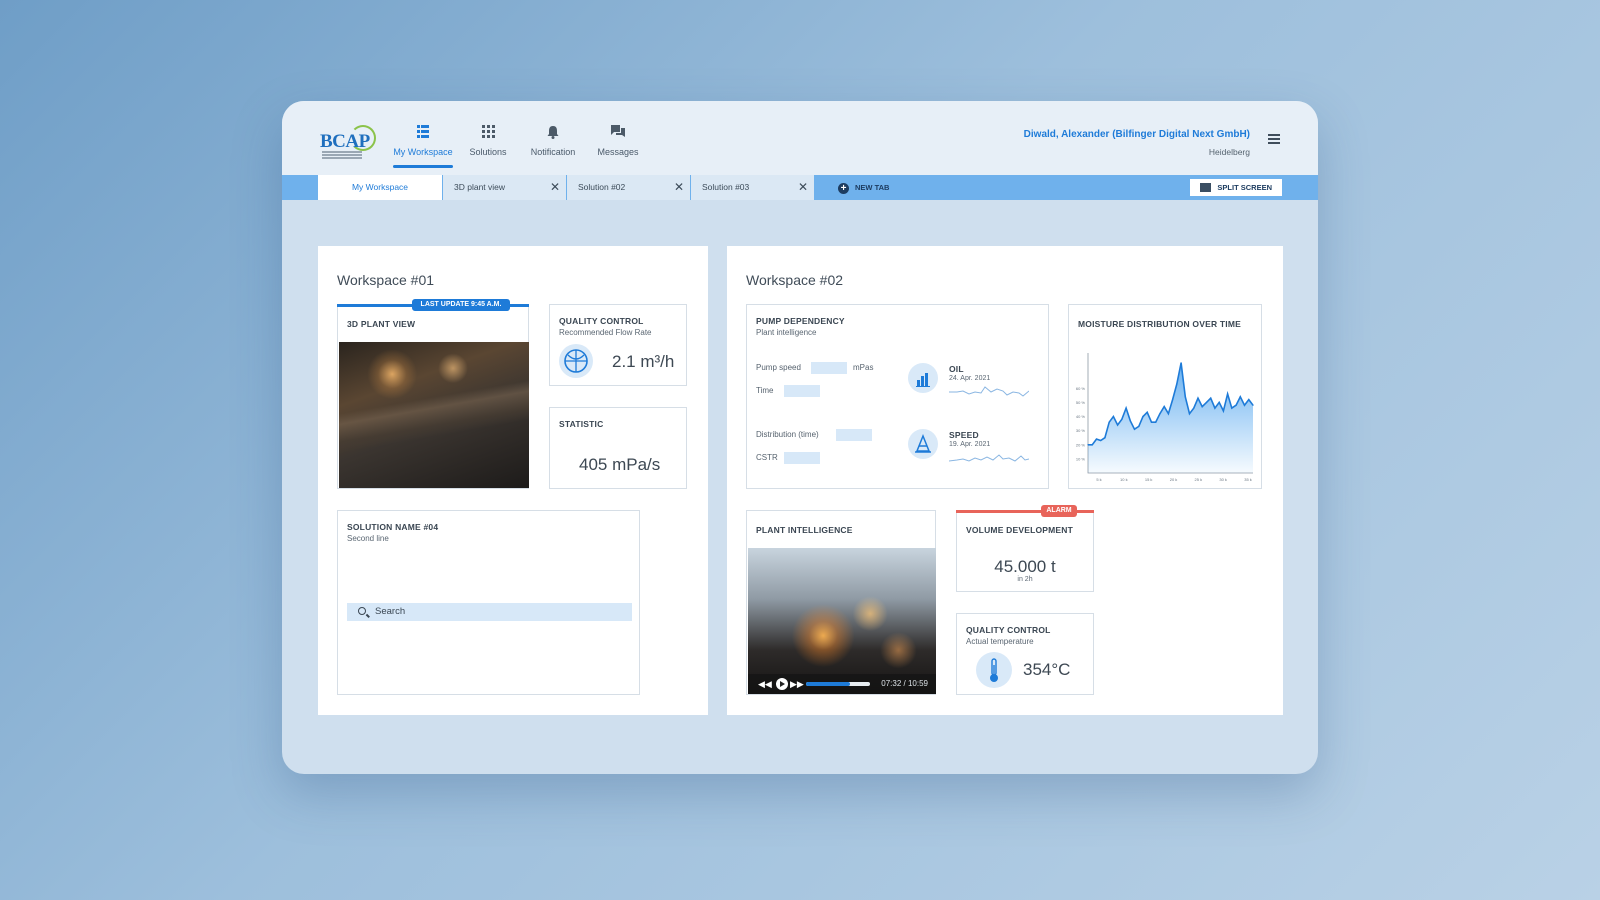 Image resolution: width=1600 pixels, height=900 pixels. Describe the element at coordinates (1229, 152) in the screenshot. I see `user-location: Heidelberg` at that location.